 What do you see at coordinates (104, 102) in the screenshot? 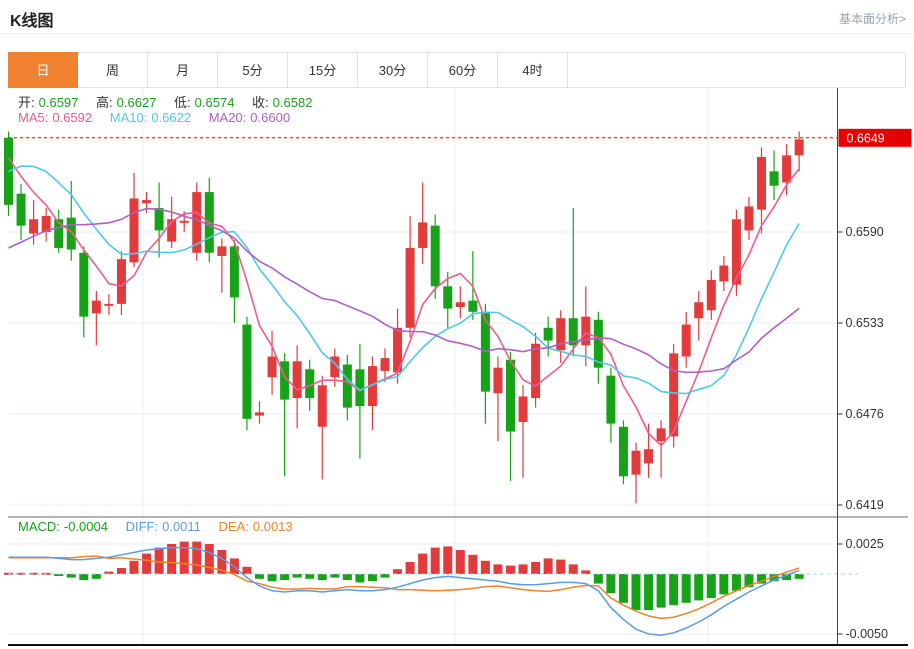
I see `high-label: 高:` at bounding box center [104, 102].